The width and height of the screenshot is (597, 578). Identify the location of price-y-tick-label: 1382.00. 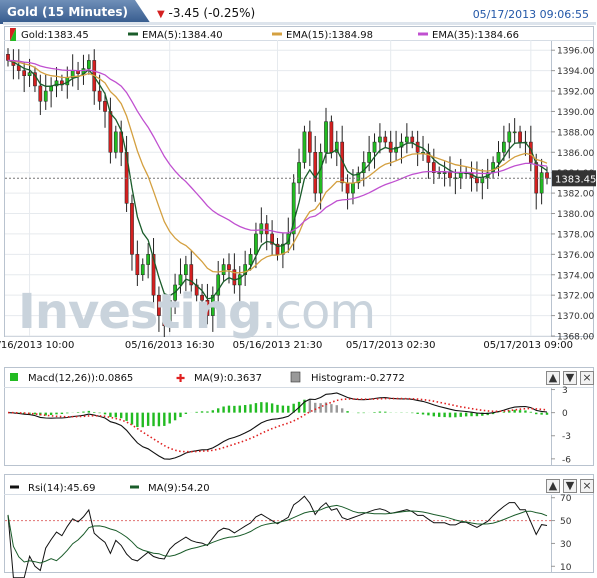
(575, 195).